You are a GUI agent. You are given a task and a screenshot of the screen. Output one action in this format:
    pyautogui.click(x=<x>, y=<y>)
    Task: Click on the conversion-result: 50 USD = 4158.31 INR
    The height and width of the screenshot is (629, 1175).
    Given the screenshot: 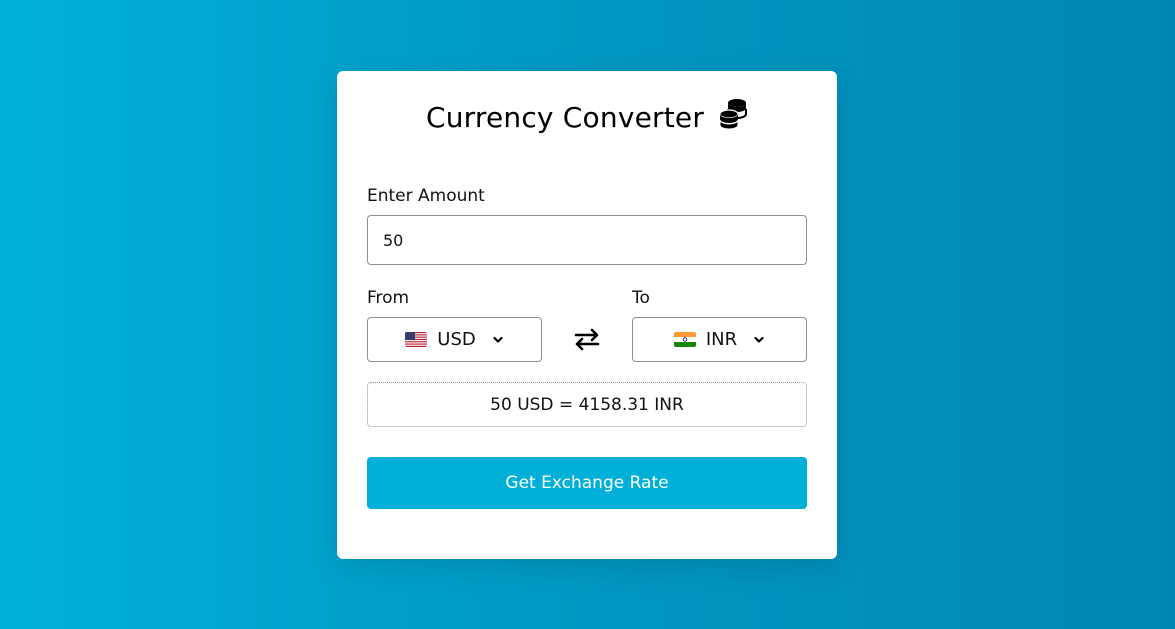 What is the action you would take?
    pyautogui.click(x=587, y=404)
    